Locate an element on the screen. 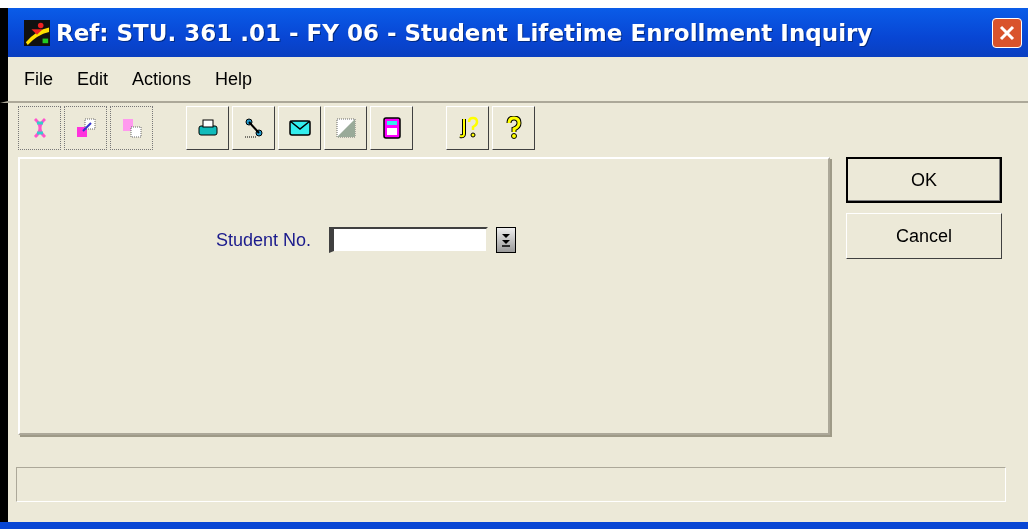 Image resolution: width=1028 pixels, height=529 pixels. student-no-field is located at coordinates (409, 240).